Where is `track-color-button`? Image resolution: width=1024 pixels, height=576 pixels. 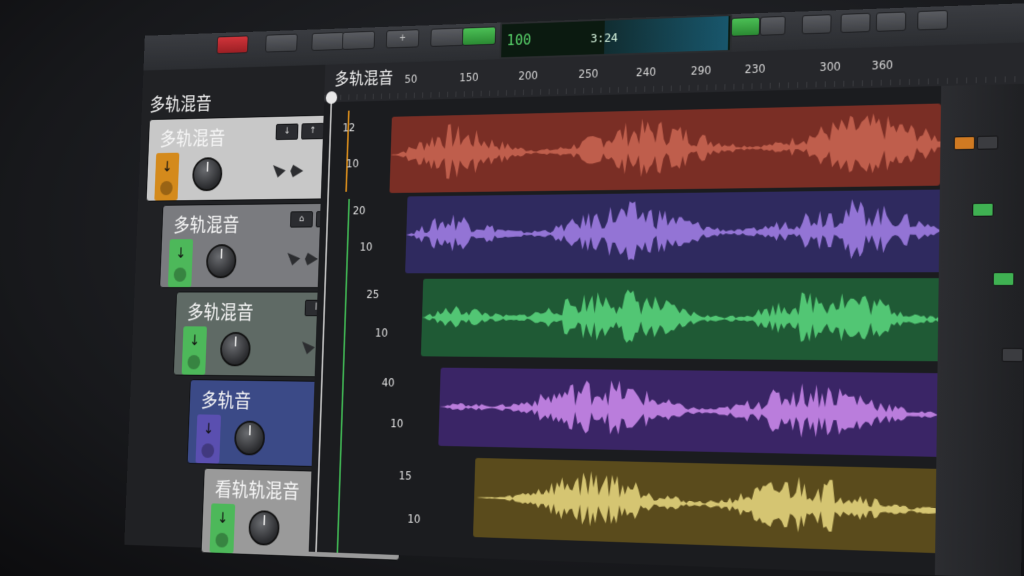
track-color-button is located at coordinates (964, 143).